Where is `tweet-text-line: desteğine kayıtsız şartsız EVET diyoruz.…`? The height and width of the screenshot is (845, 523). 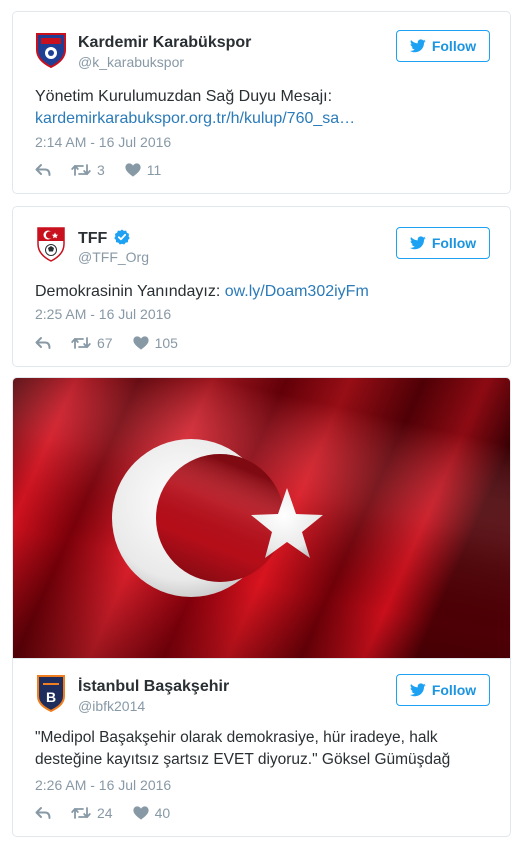
tweet-text-line: desteğine kayıtsız şartsız EVET diyoruz.… is located at coordinates (243, 759).